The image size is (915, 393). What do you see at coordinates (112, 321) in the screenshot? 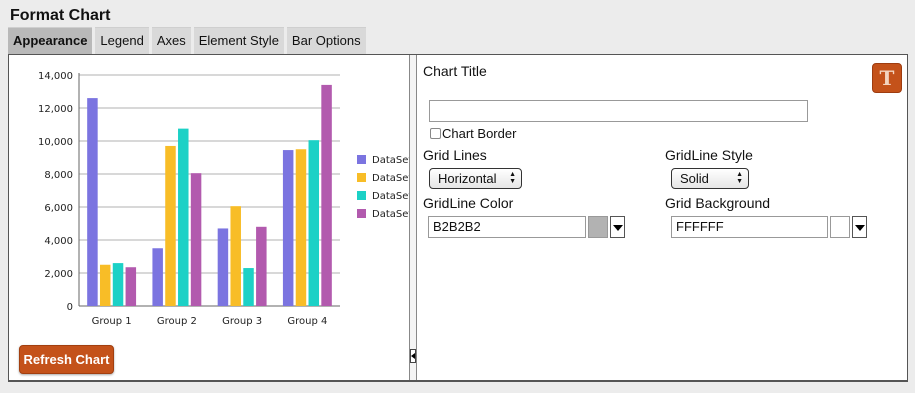
I see `x-tick-label: Group 1` at bounding box center [112, 321].